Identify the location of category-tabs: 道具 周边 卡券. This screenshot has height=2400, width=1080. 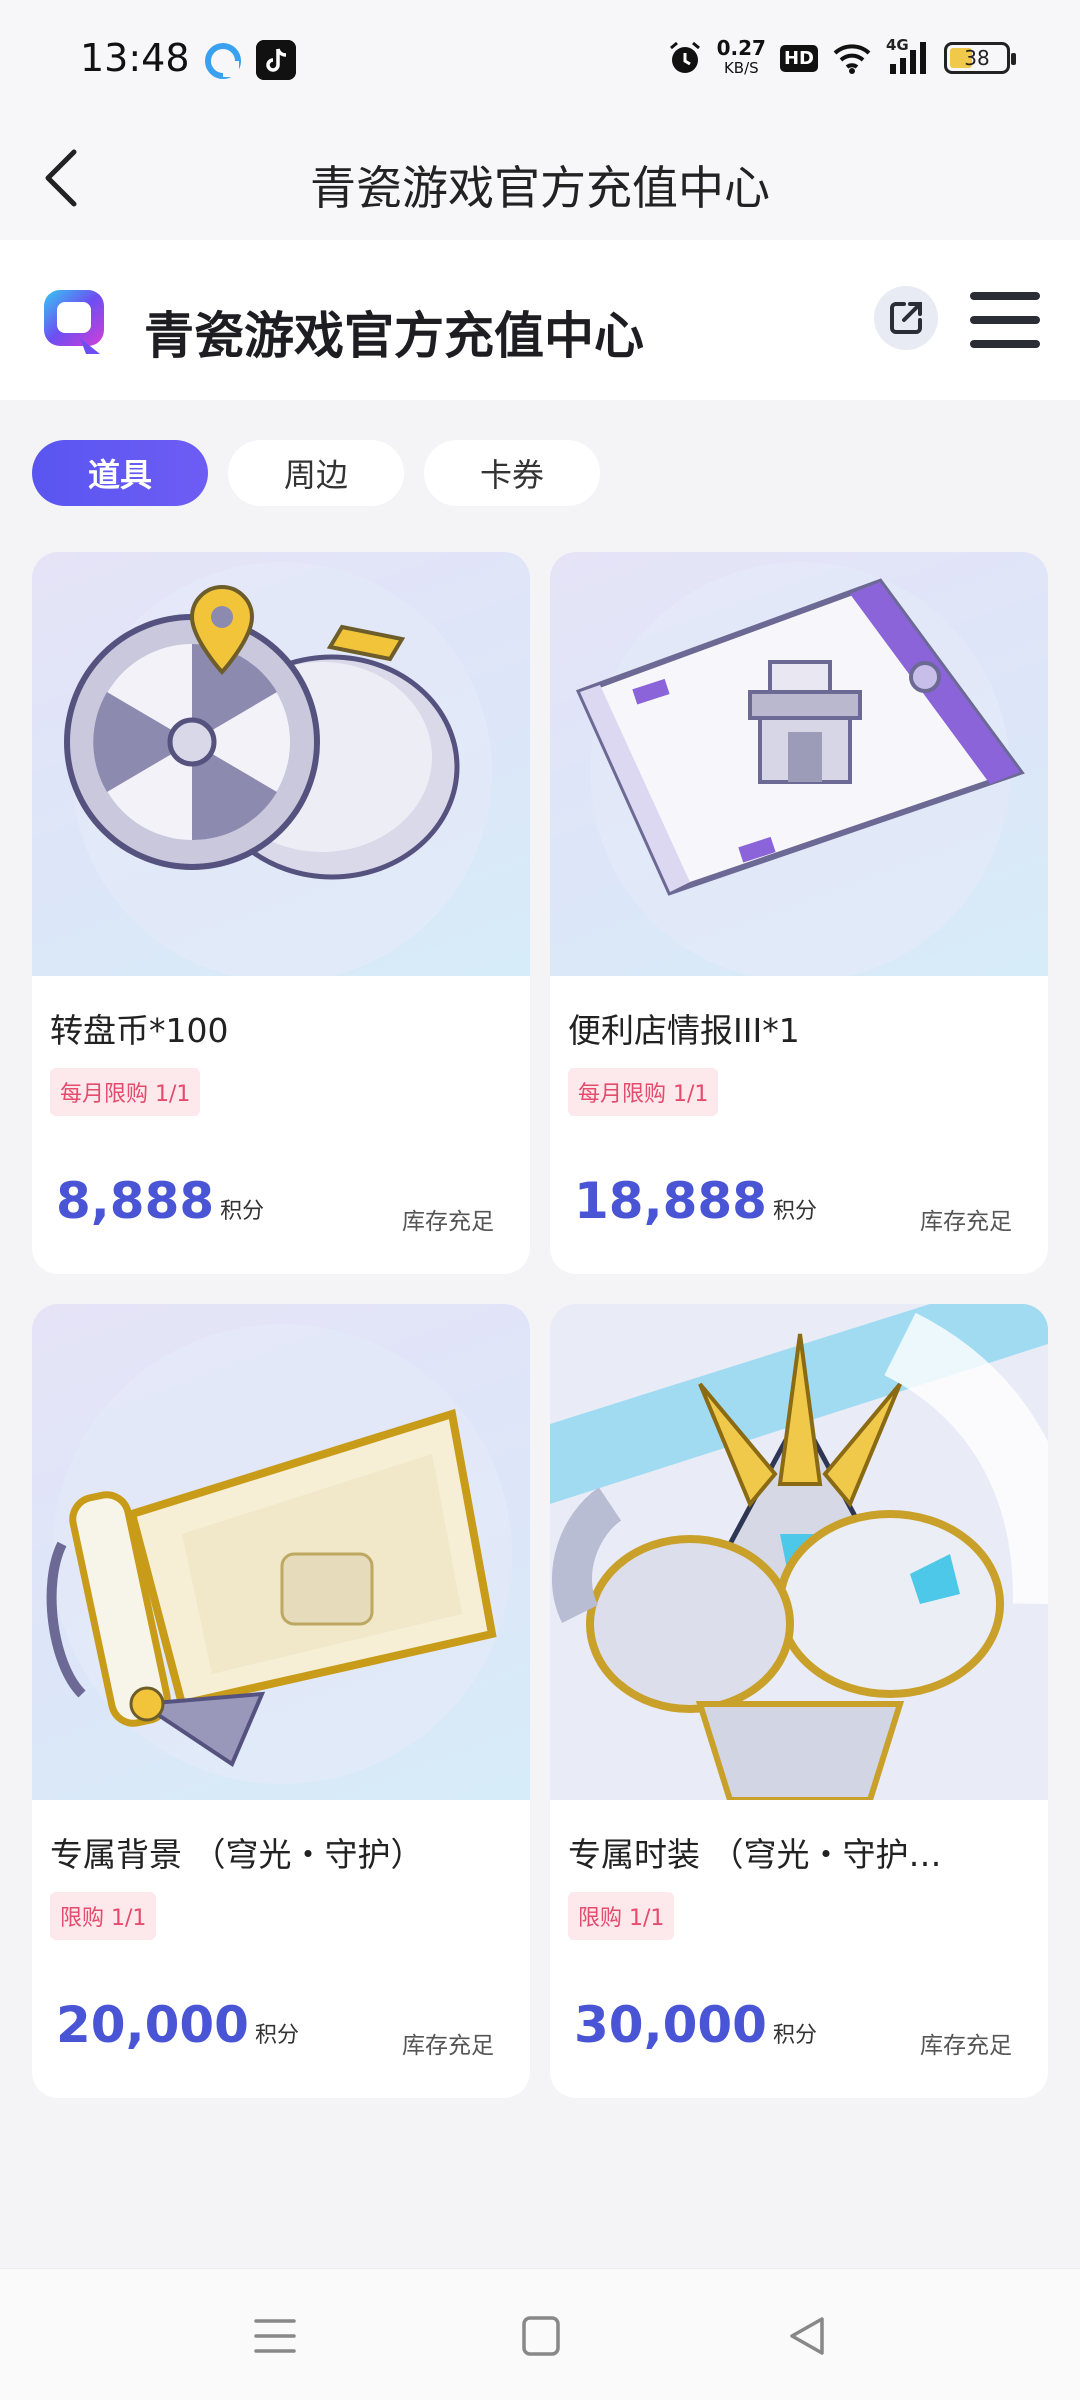
(316, 473).